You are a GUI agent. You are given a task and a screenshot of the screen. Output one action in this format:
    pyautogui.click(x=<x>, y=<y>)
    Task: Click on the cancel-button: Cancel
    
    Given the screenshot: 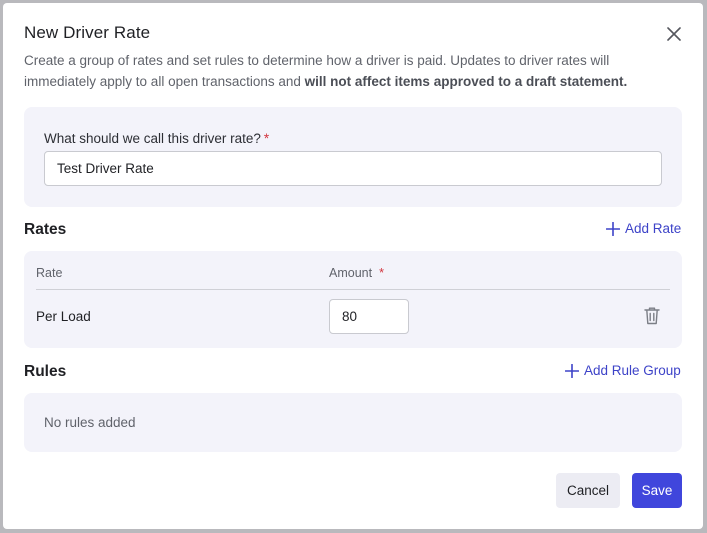 What is the action you would take?
    pyautogui.click(x=588, y=490)
    